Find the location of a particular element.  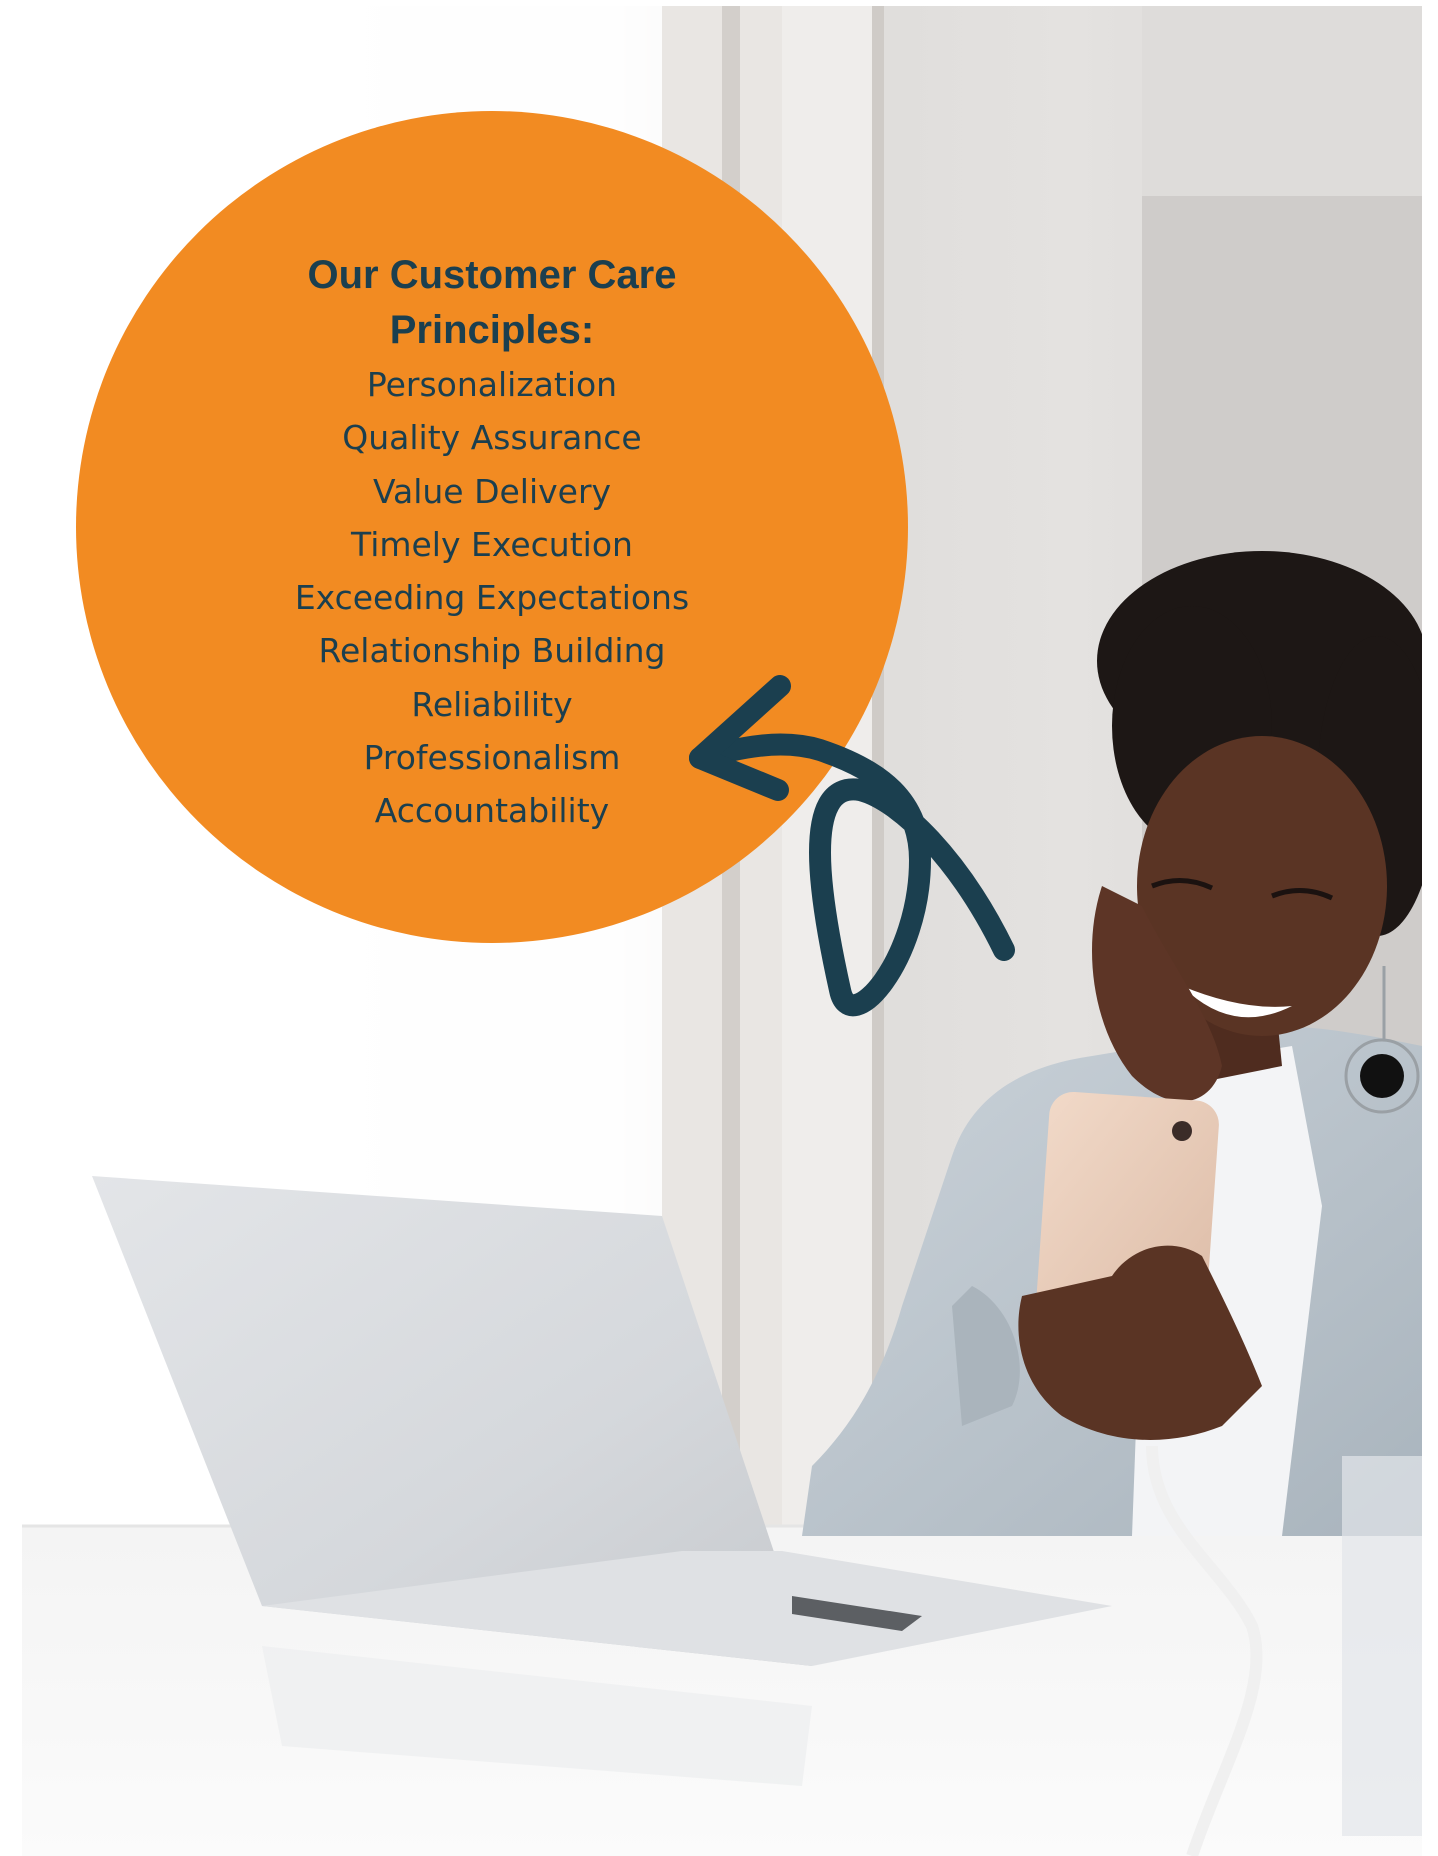

principle-item: Value Delivery is located at coordinates (492, 491).